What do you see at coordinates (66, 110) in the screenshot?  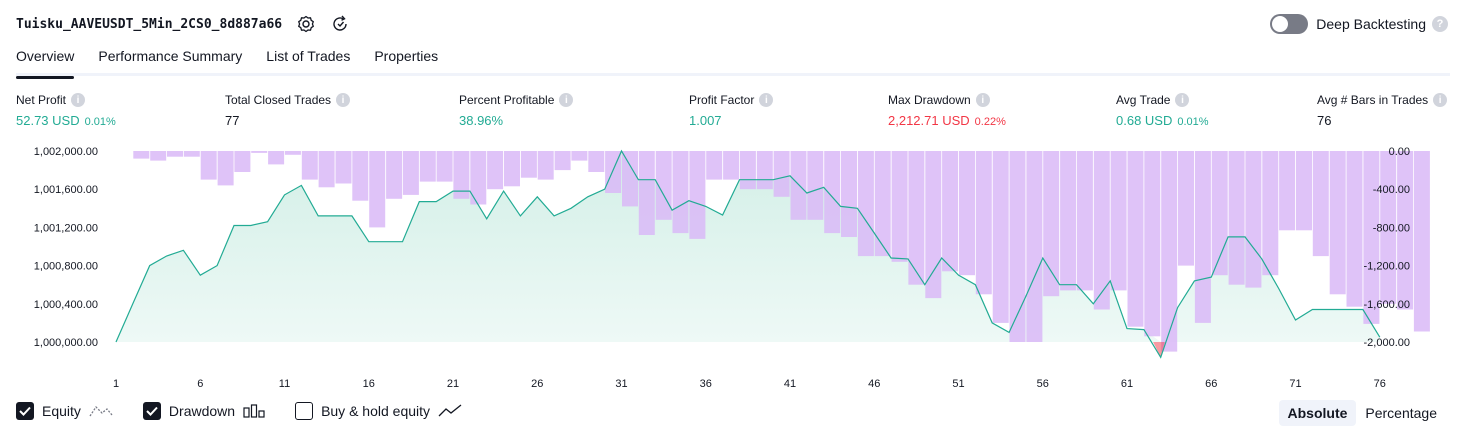 I see `metric-net-profit: Net Profit i 52.73 USD 0.01%` at bounding box center [66, 110].